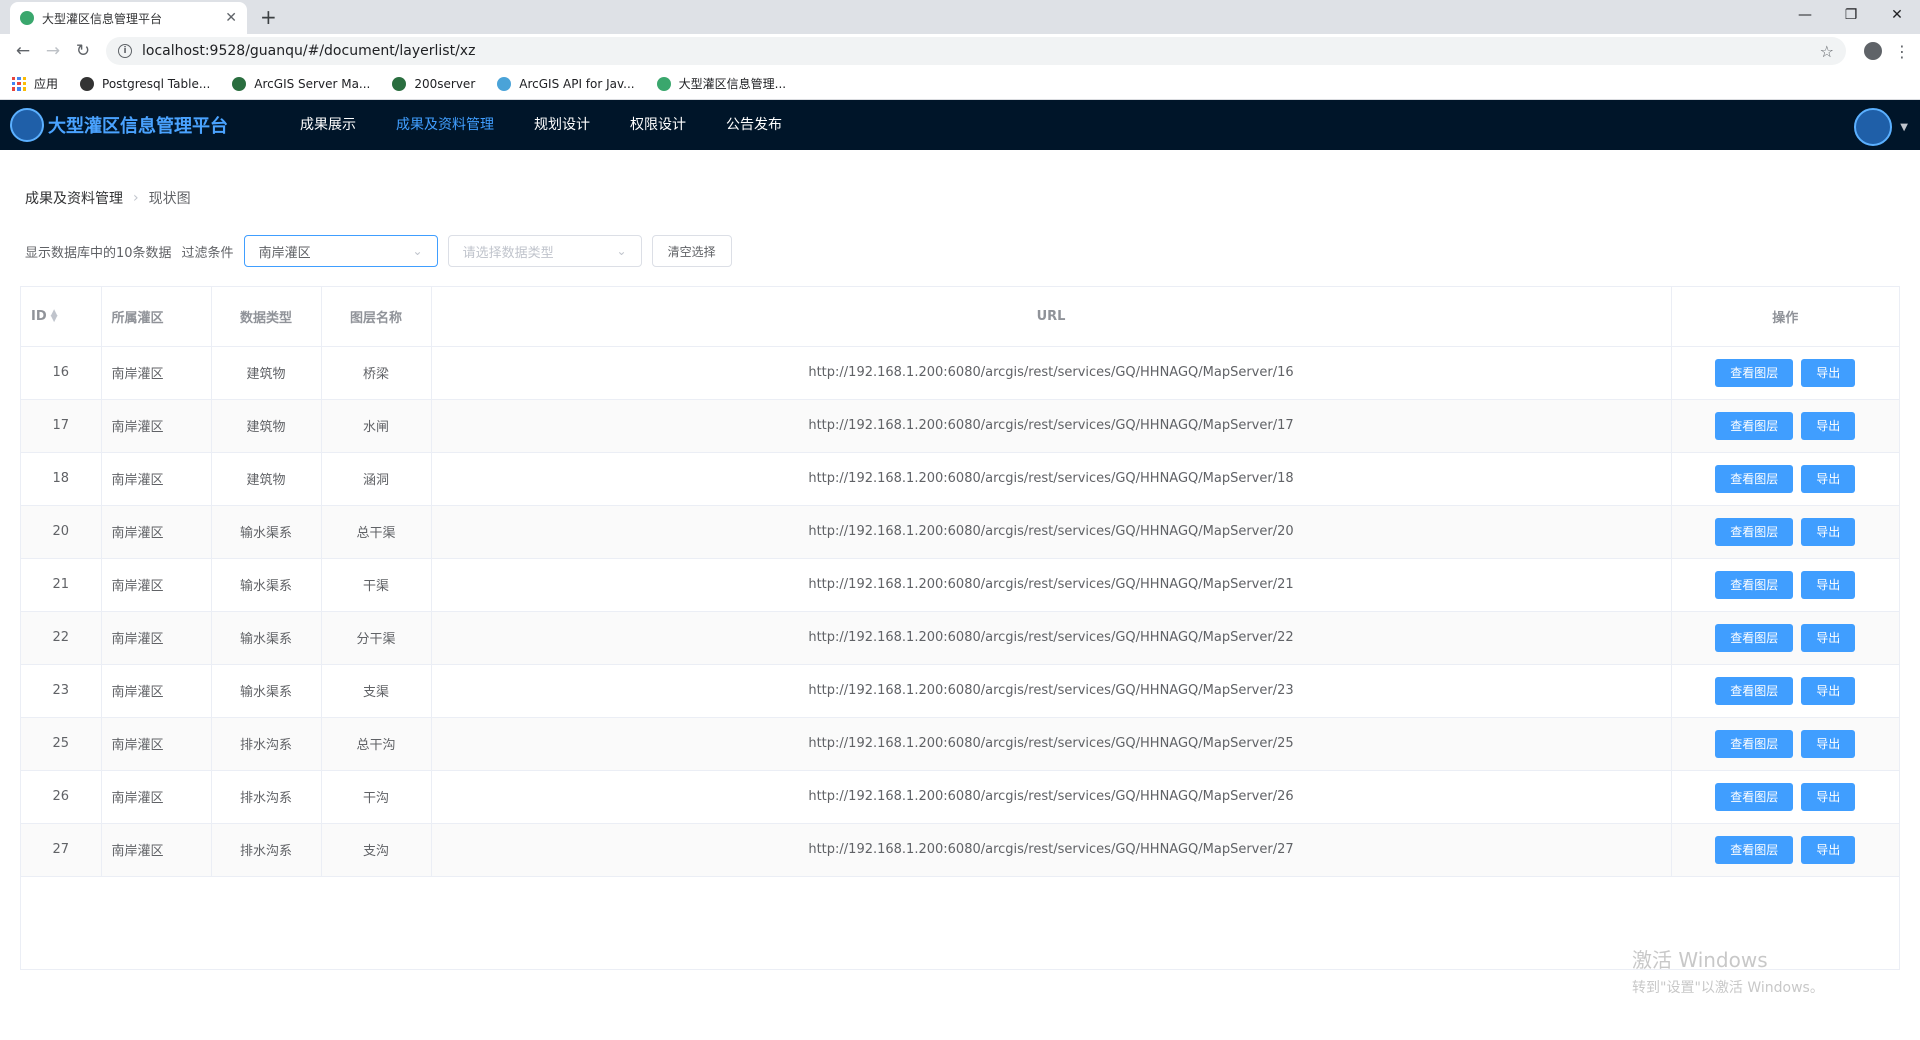 Image resolution: width=1920 pixels, height=1040 pixels. I want to click on forward-icon: →, so click(53, 51).